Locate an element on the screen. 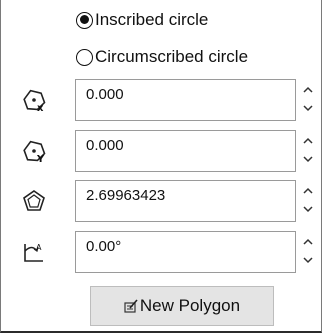  circumscribed-circle-option: Circumscribed circle is located at coordinates (162, 57).